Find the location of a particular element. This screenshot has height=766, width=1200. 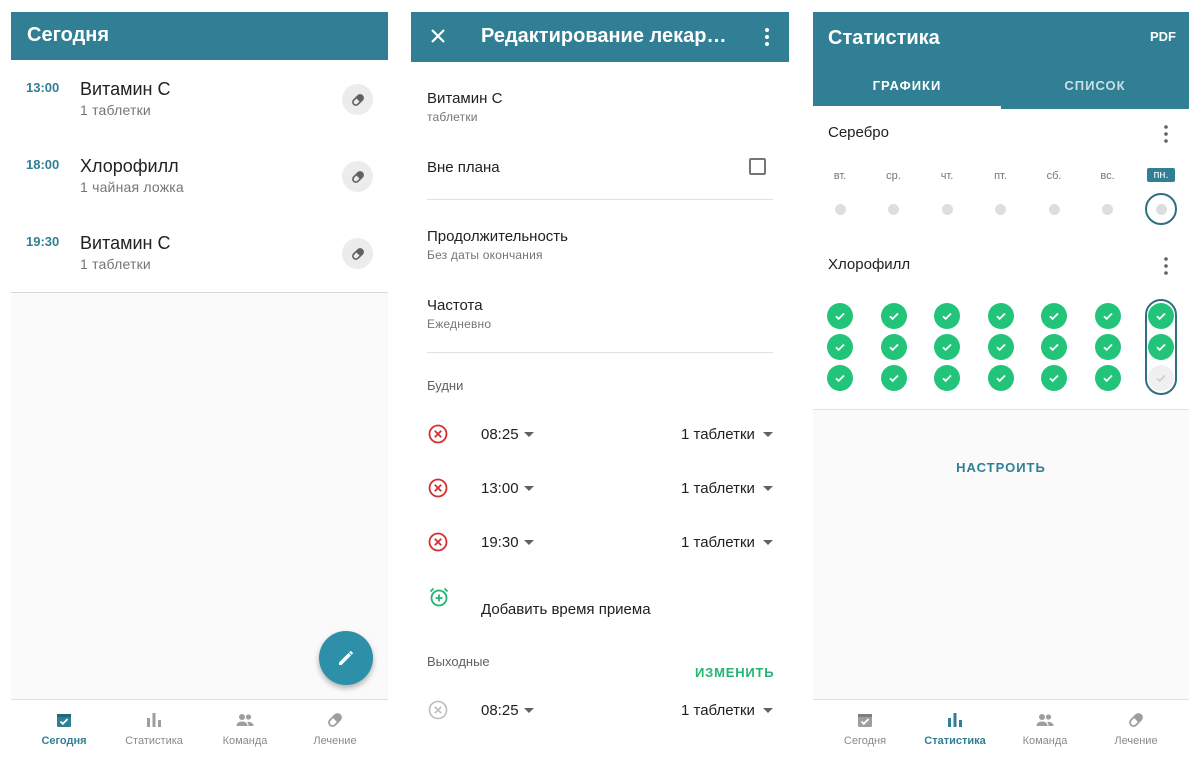

tab-charts: ГРАФИКИ is located at coordinates (907, 85).